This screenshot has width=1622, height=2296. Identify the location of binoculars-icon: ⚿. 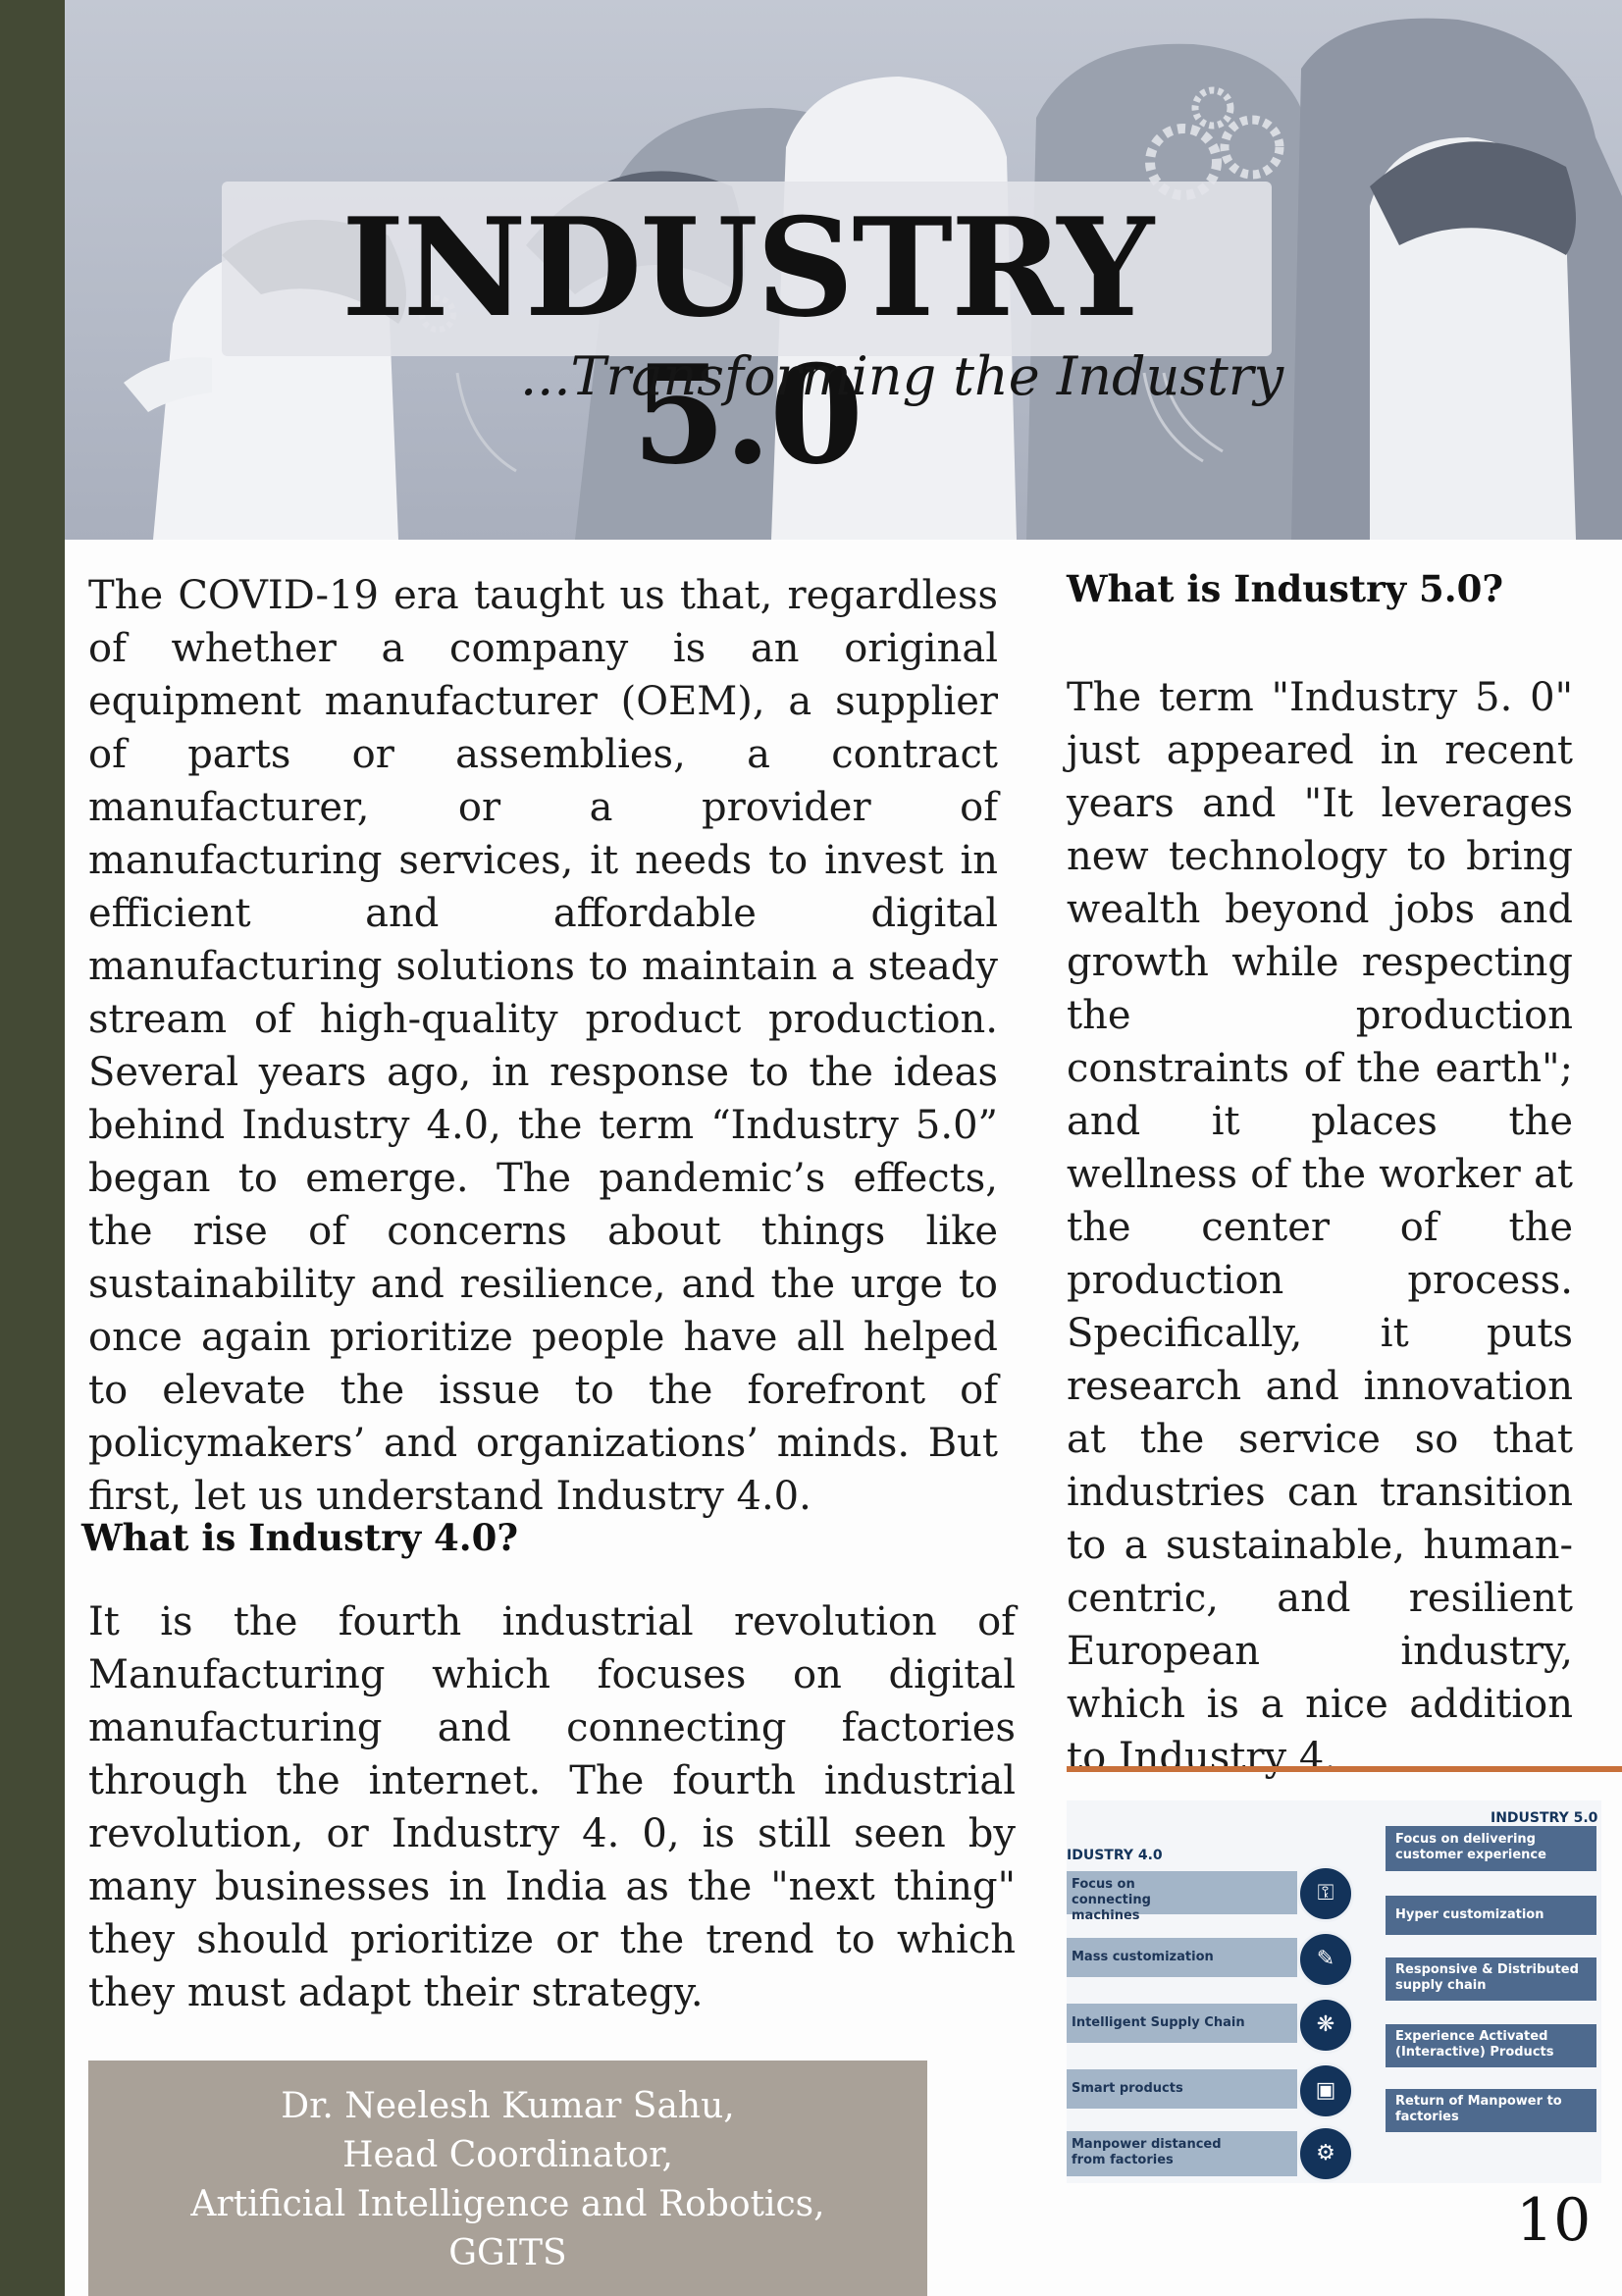
(1325, 1893).